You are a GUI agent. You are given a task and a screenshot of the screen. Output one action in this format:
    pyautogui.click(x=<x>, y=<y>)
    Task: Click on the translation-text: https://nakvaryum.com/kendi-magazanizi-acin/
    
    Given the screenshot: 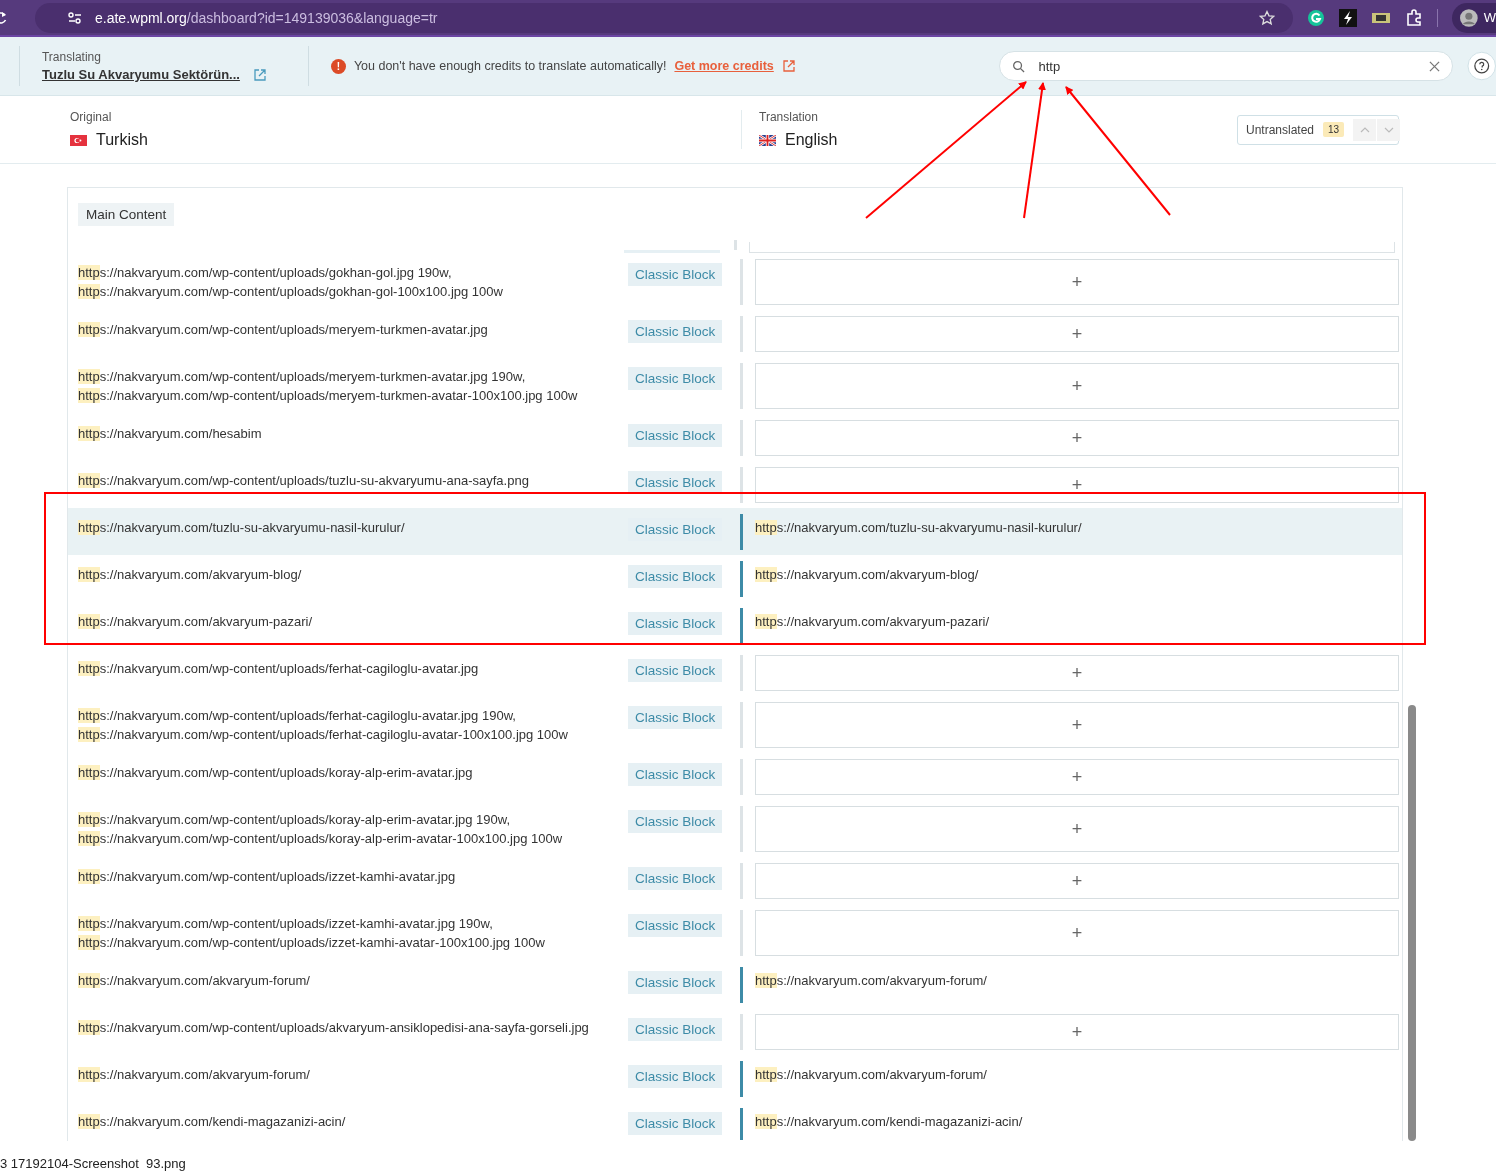 What is the action you would take?
    pyautogui.click(x=889, y=1119)
    